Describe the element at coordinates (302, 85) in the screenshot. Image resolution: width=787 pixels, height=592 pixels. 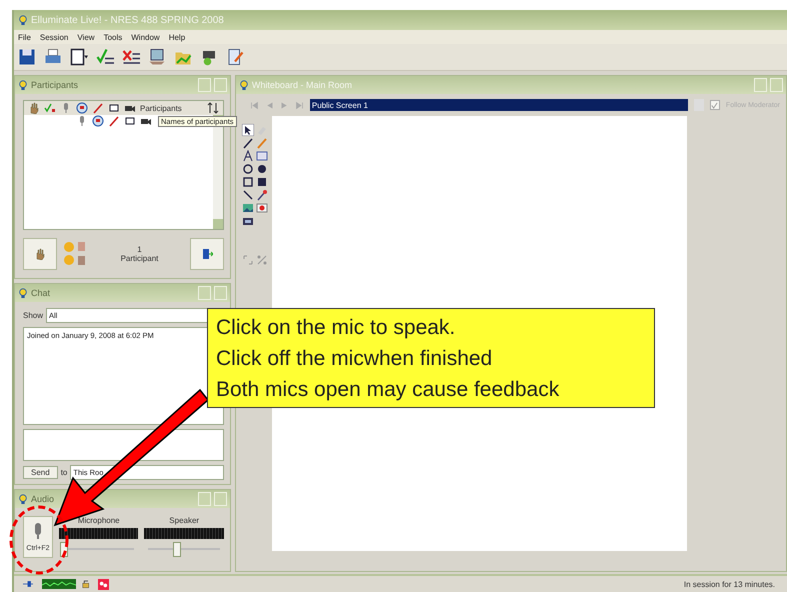
I see `panel-title: Whiteboard - Main Room` at that location.